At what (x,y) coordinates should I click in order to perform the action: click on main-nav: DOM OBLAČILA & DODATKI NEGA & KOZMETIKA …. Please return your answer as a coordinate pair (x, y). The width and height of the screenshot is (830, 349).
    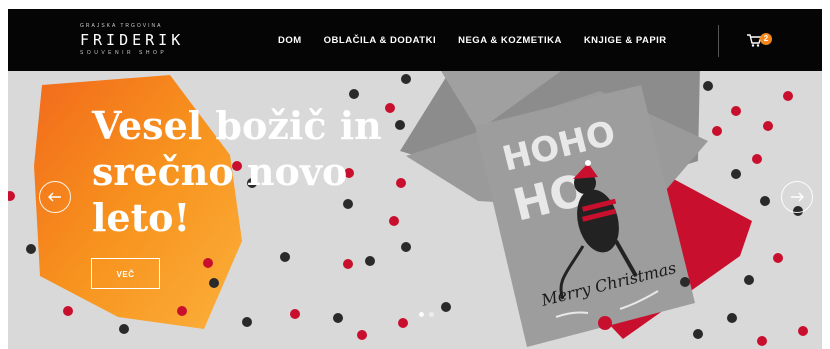
    Looking at the image, I should click on (483, 40).